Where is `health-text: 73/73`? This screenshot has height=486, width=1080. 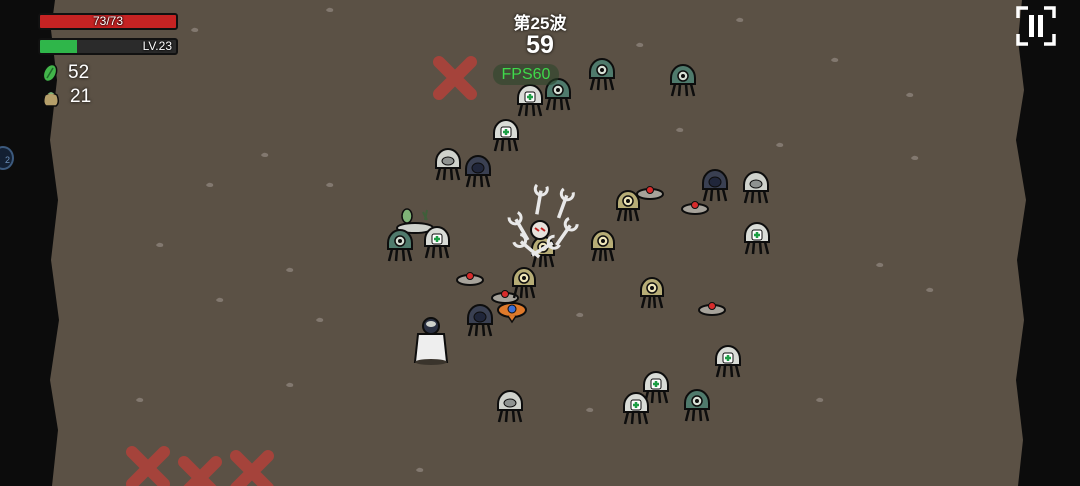
health-text: 73/73 is located at coordinates (108, 21).